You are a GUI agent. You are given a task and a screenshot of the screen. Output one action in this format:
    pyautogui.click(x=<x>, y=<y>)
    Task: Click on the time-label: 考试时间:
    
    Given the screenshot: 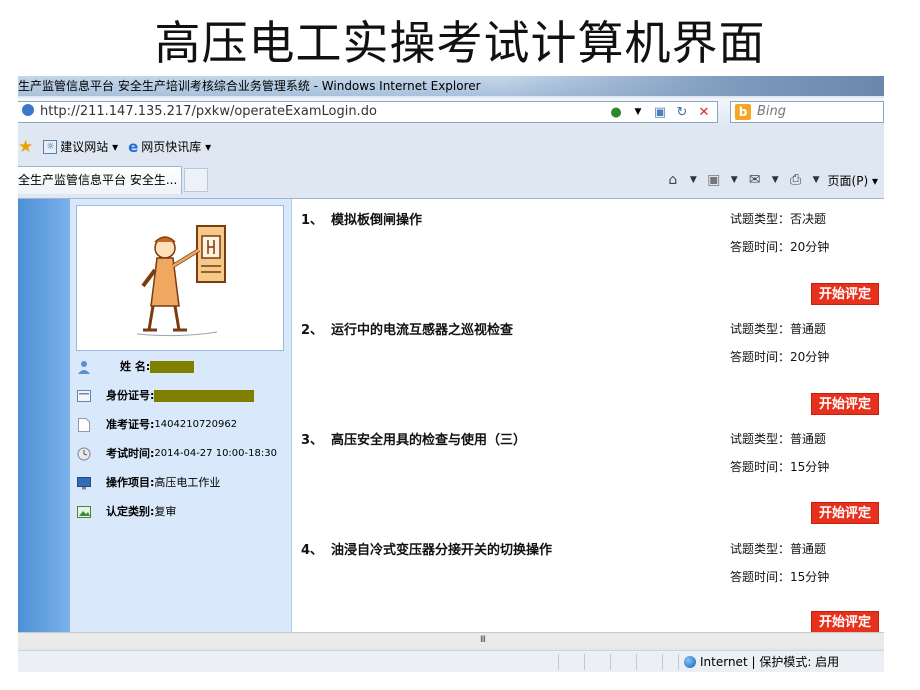 What is the action you would take?
    pyautogui.click(x=130, y=453)
    